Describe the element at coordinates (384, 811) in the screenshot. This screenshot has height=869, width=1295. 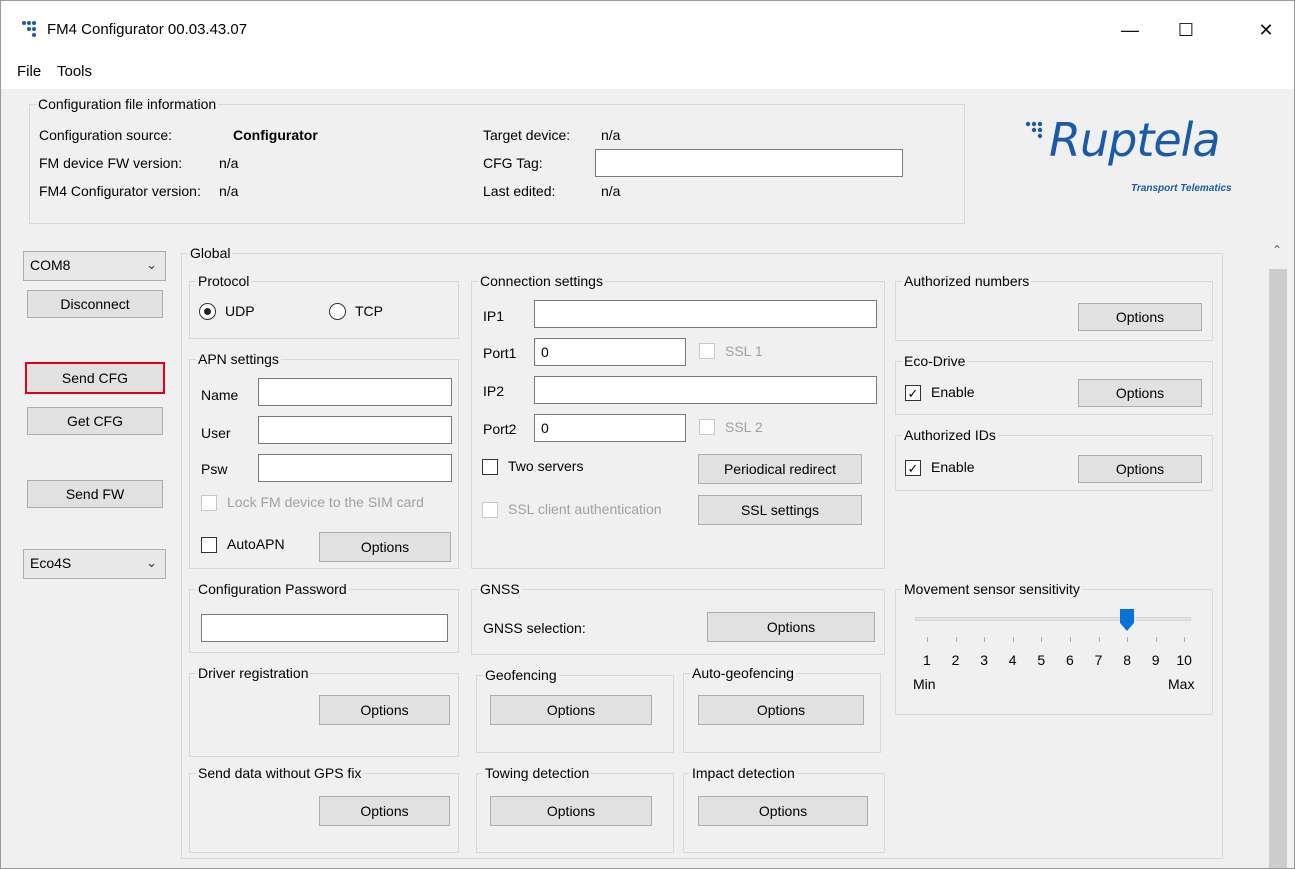
I see `send-data-without-gps-options-button: Options` at that location.